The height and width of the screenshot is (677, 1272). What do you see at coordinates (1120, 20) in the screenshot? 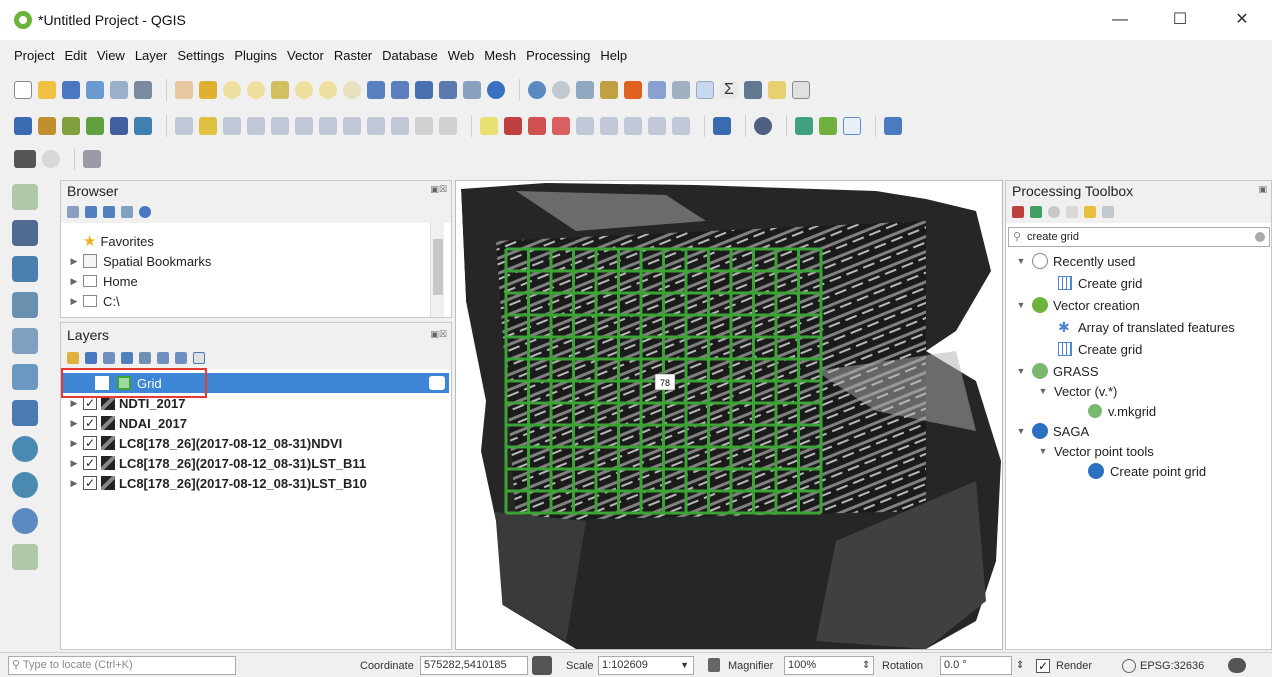
I see `minimize-button: —` at bounding box center [1120, 20].